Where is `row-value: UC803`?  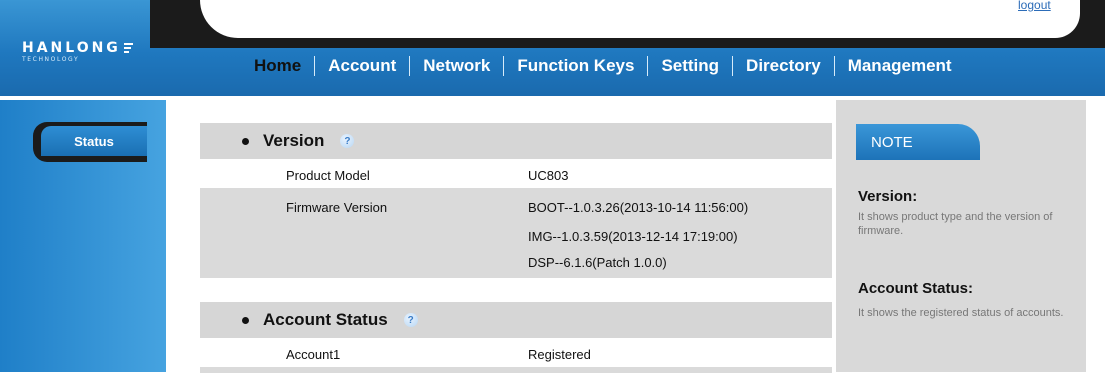
row-value: UC803 is located at coordinates (548, 175).